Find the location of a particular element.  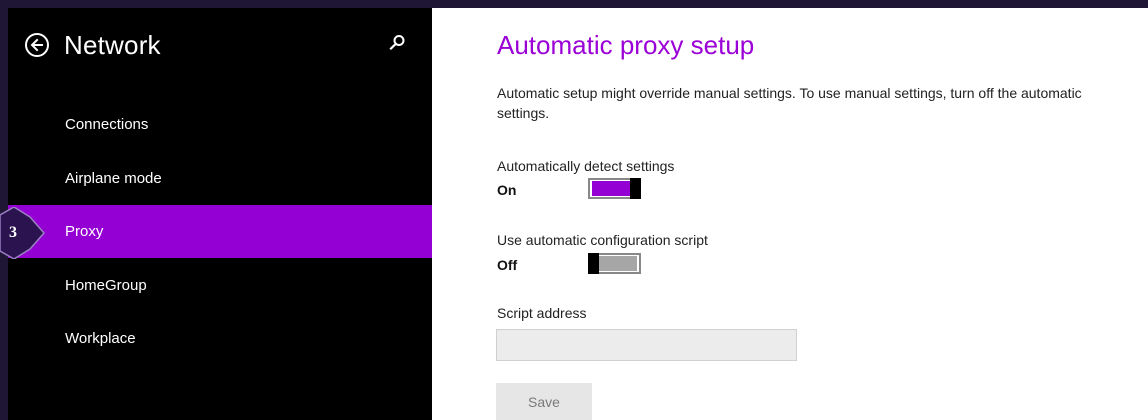

auto-detect-label: Automatically detect settings is located at coordinates (586, 166).